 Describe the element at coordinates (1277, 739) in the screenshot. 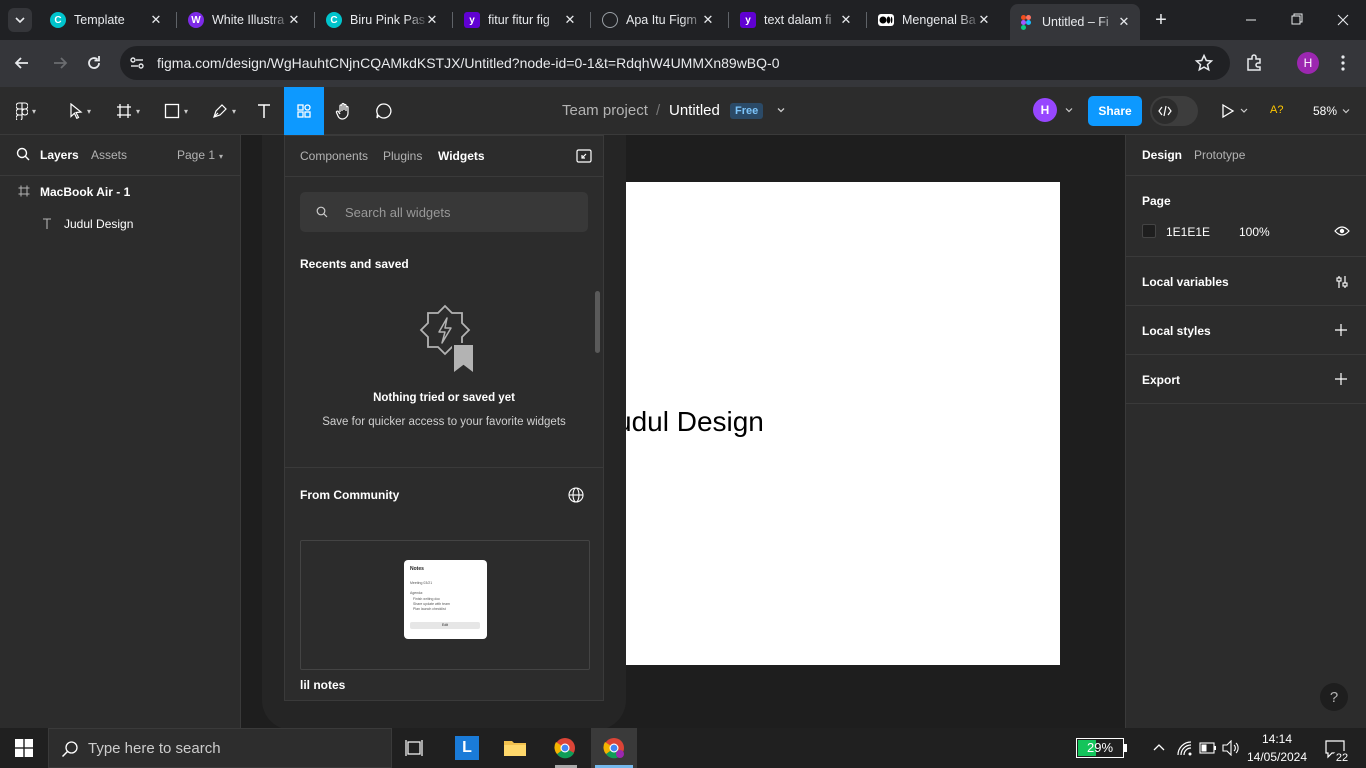

I see `clock-time: 14:14` at that location.